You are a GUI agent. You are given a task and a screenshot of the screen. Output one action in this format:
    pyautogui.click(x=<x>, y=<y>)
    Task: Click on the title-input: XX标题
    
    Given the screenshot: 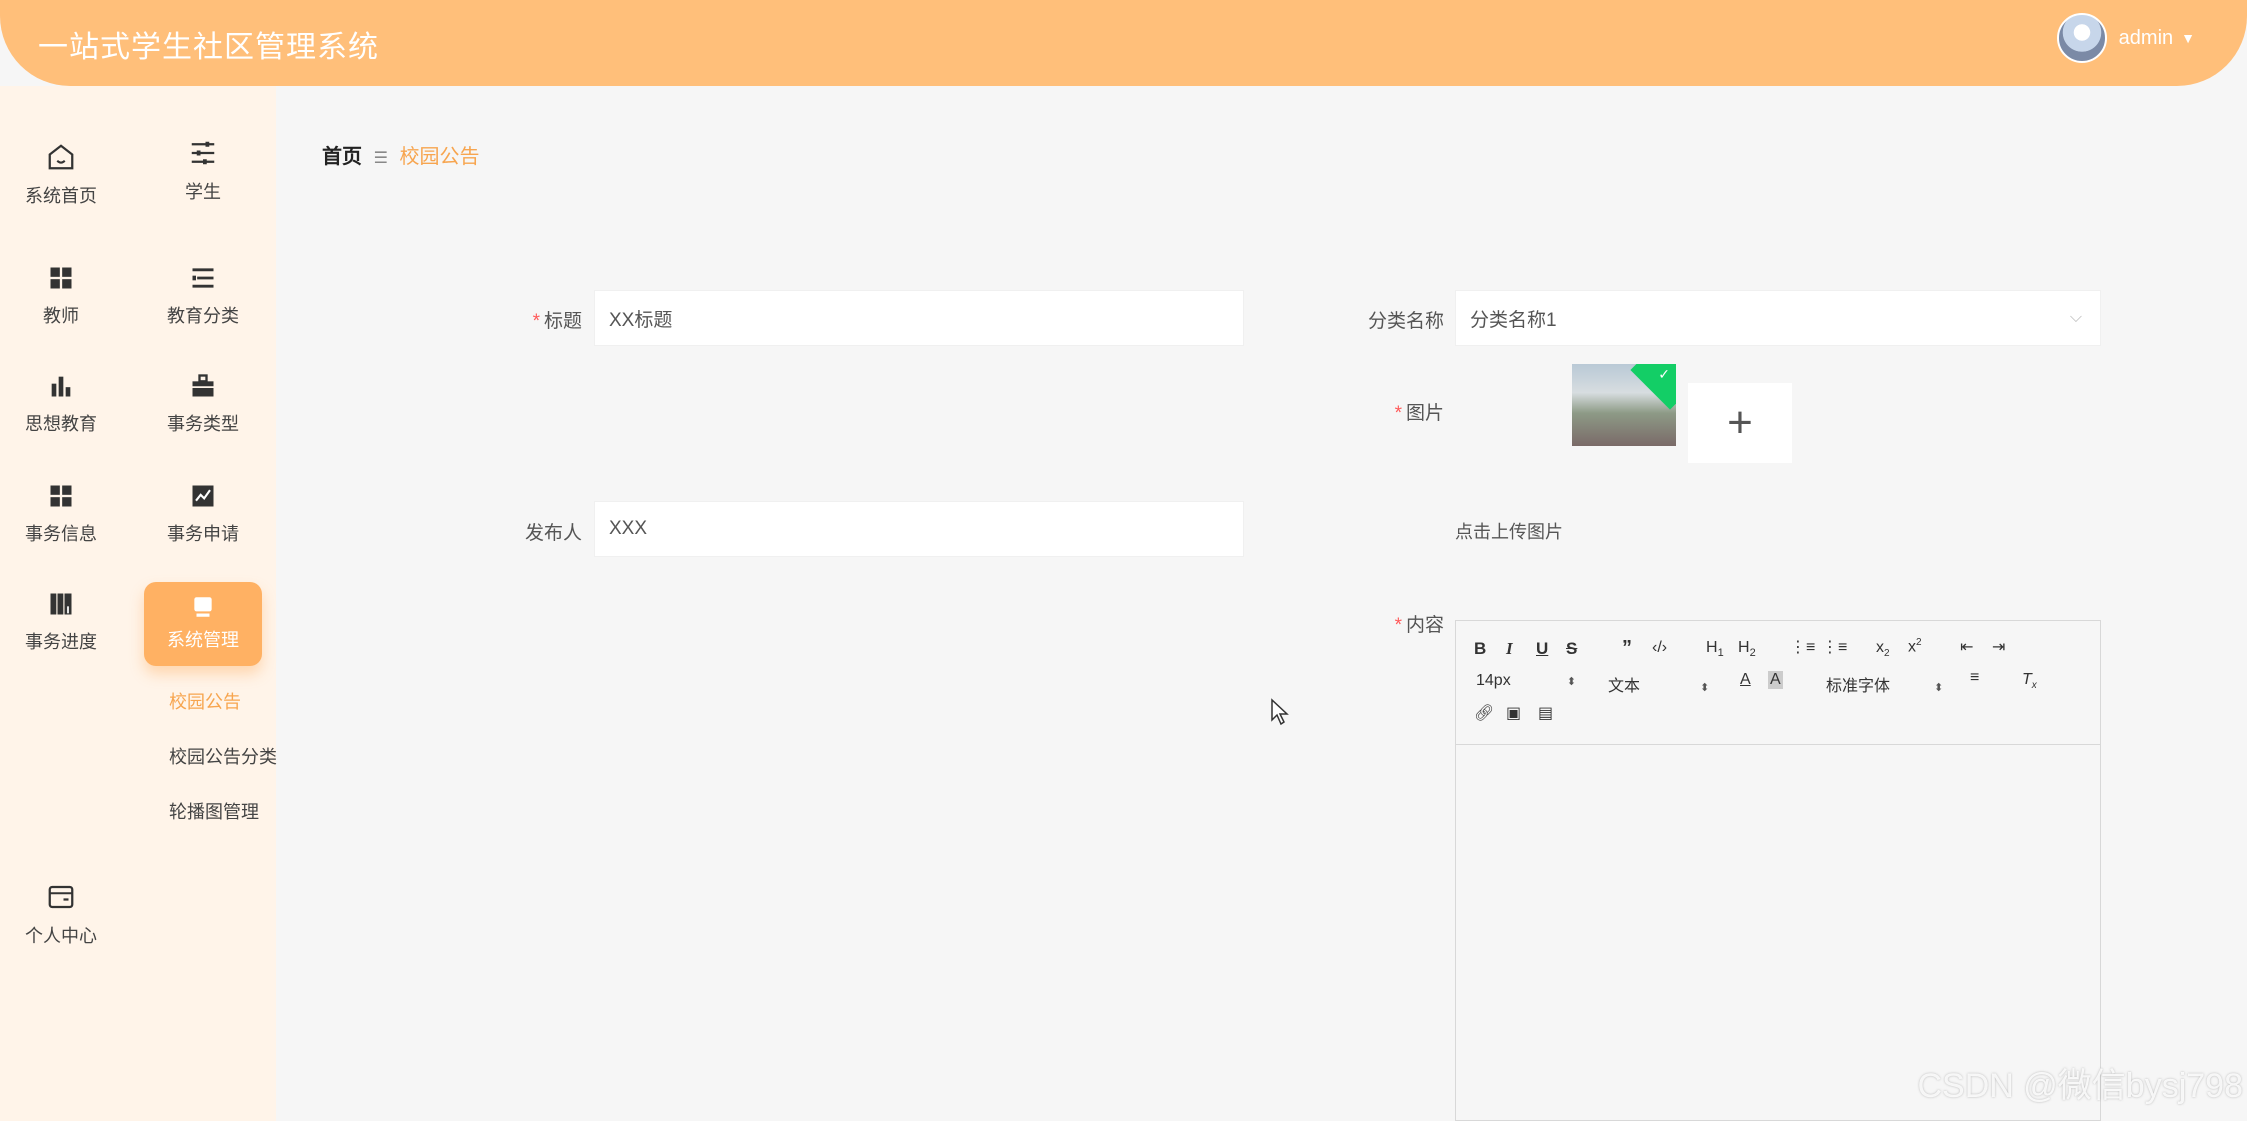 What is the action you would take?
    pyautogui.click(x=919, y=318)
    